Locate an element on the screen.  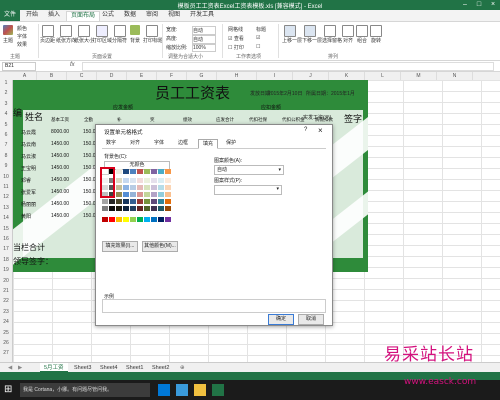
row-header: 1 is located at coordinates (6, 83).